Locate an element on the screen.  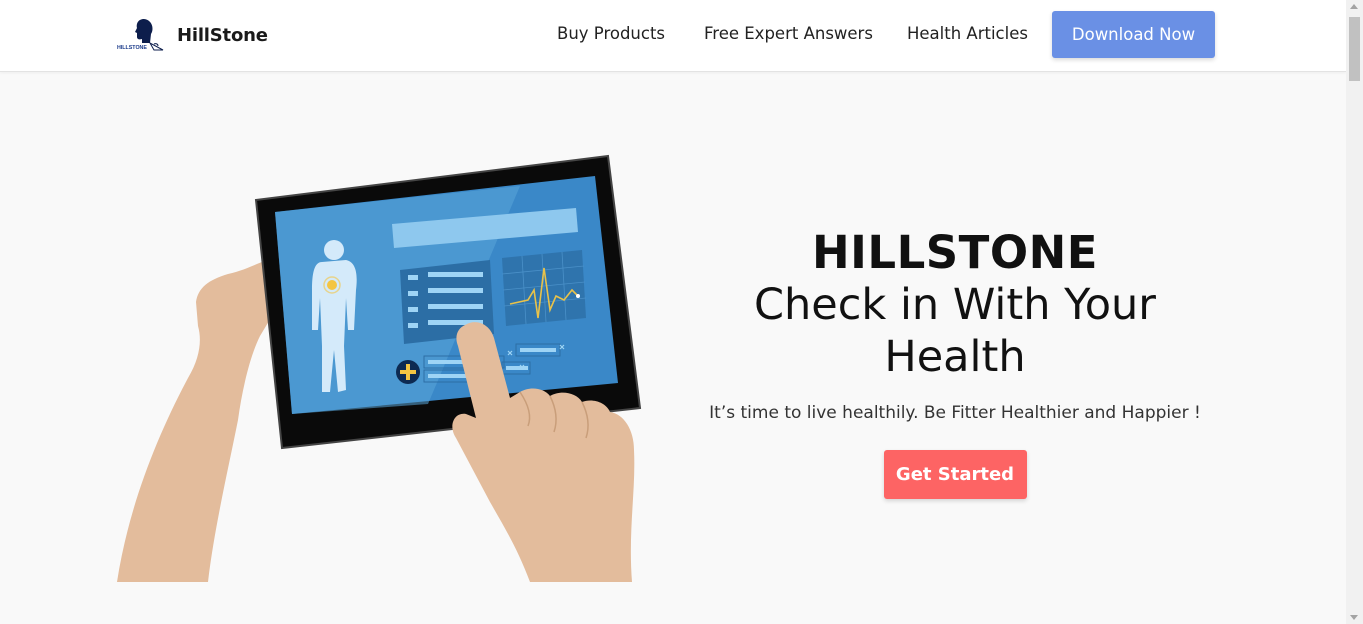
get-started-button: Get Started is located at coordinates (955, 474).